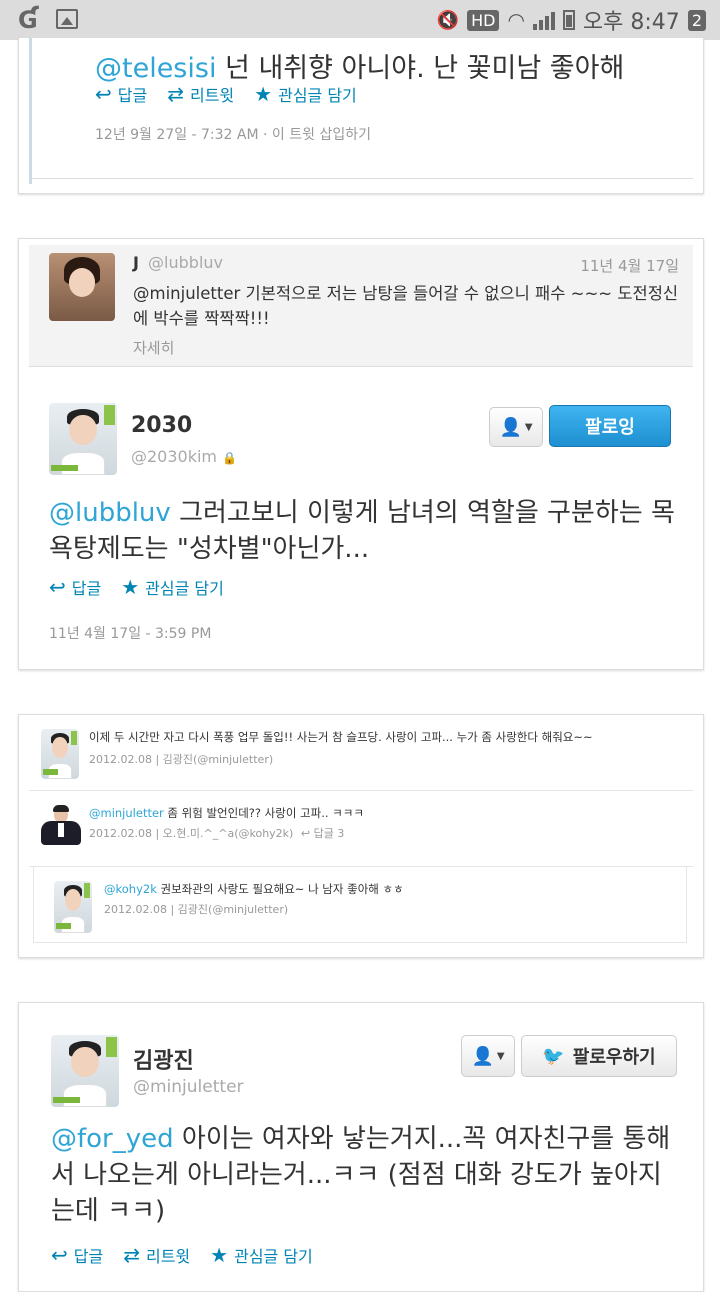 This screenshot has width=720, height=1292. What do you see at coordinates (112, 1139) in the screenshot?
I see `mention-link: @for_yed` at bounding box center [112, 1139].